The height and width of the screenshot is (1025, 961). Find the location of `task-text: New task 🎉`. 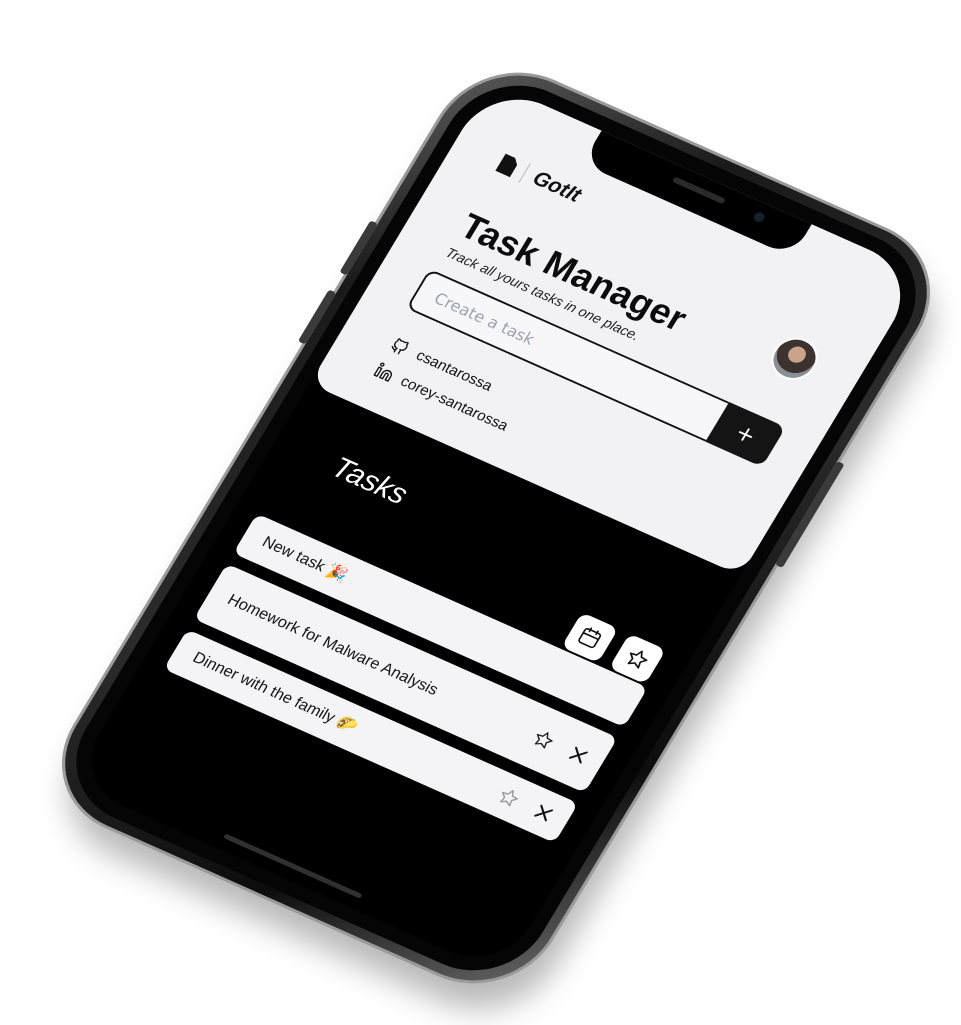

task-text: New task 🎉 is located at coordinates (305, 559).